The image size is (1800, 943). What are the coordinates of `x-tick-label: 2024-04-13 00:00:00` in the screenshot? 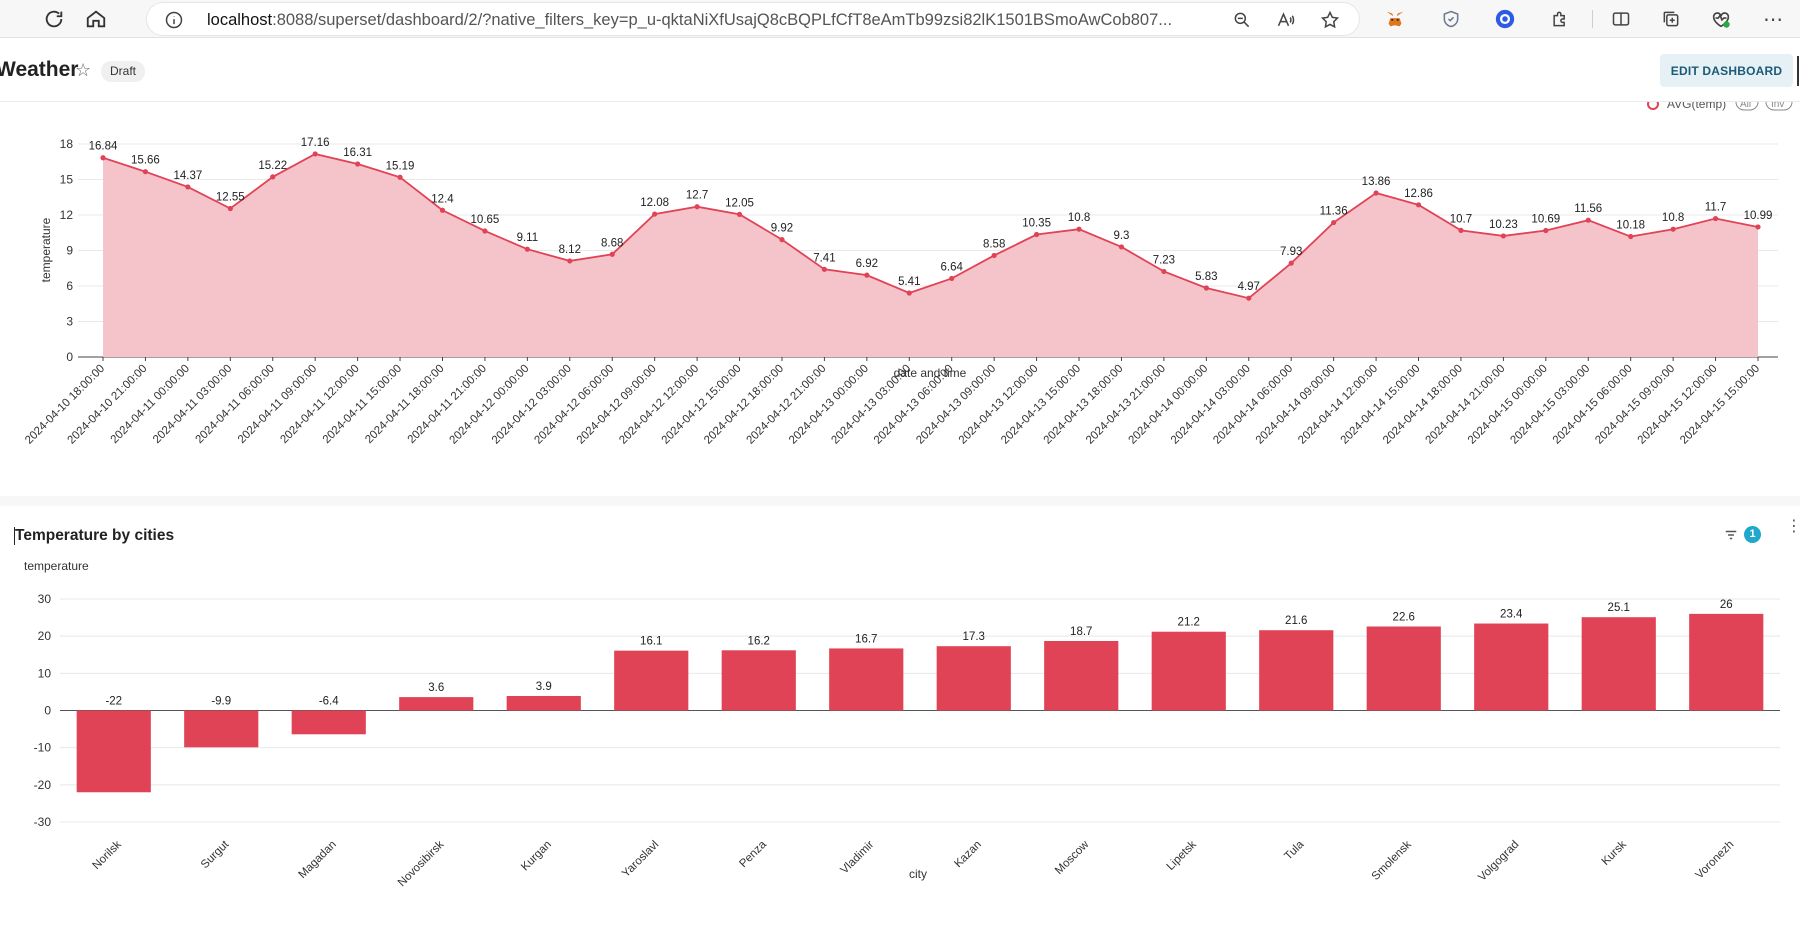 It's located at (829, 405).